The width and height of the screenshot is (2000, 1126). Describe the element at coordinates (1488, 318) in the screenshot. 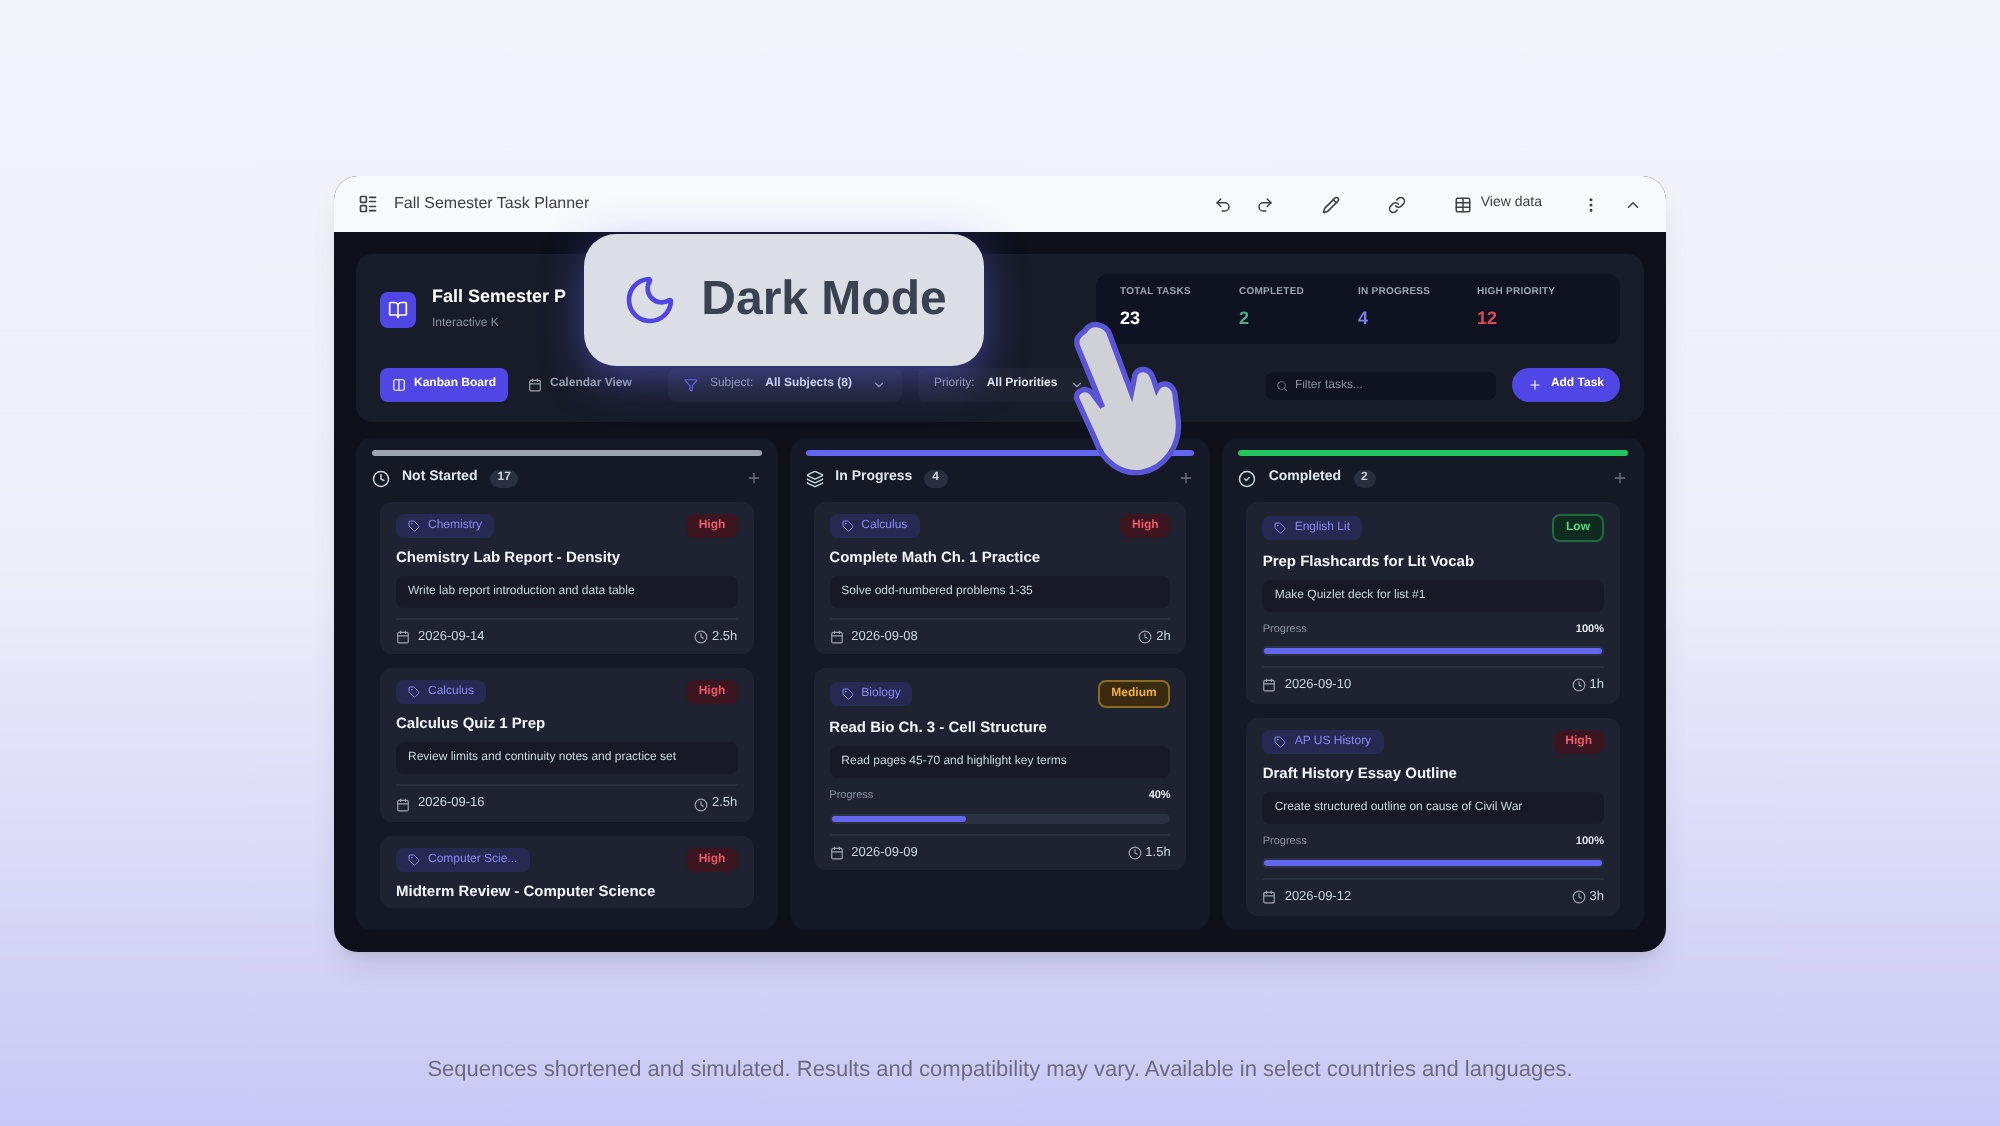

I see `stat-value: 12` at that location.